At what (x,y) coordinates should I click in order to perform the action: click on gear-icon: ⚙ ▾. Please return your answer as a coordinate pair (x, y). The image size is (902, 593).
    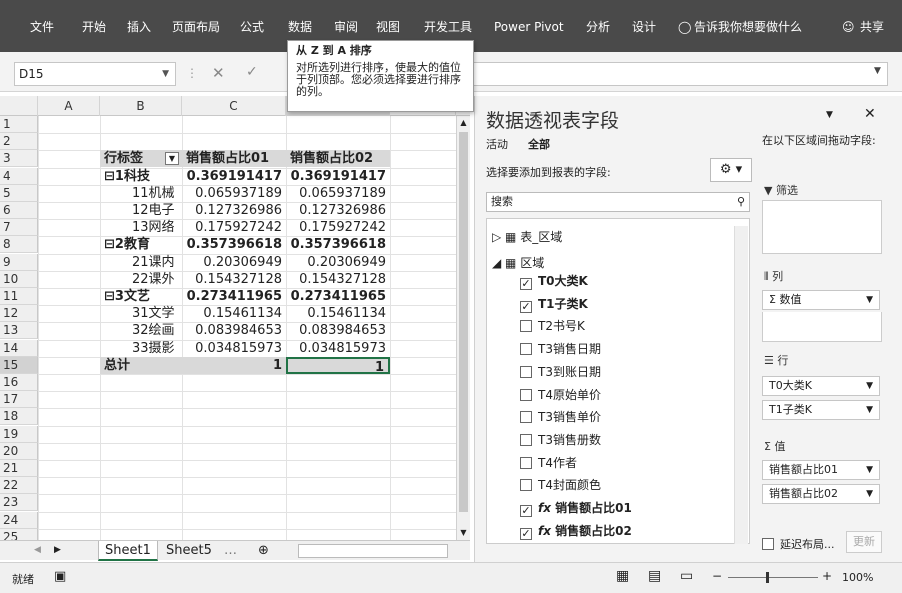
    Looking at the image, I should click on (731, 170).